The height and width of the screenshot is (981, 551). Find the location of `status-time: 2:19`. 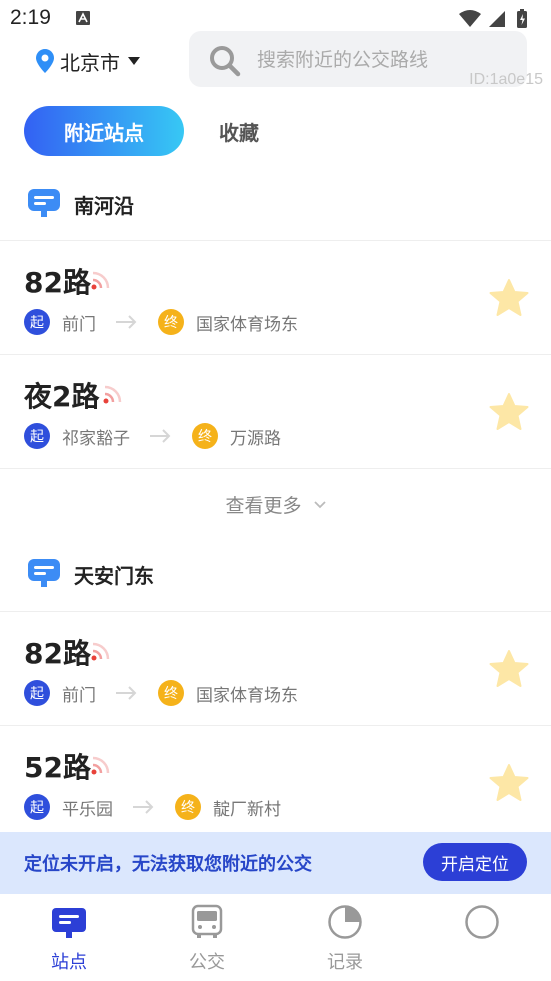

status-time: 2:19 is located at coordinates (30, 17).